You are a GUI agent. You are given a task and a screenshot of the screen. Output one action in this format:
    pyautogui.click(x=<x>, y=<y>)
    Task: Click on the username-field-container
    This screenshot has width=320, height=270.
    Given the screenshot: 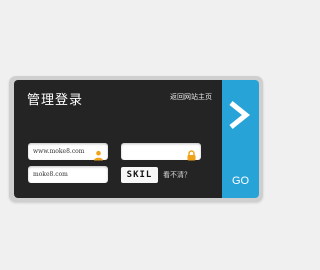 What is the action you would take?
    pyautogui.click(x=68, y=152)
    